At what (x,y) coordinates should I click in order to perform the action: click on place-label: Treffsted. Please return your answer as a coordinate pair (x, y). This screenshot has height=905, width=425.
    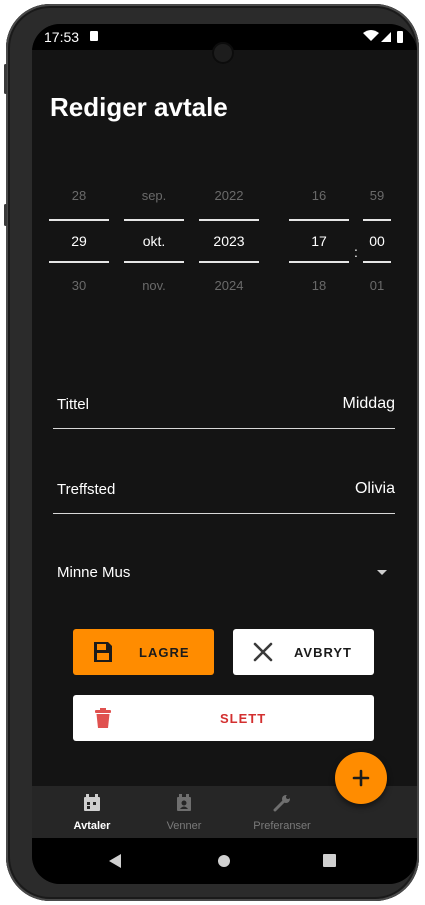
    Looking at the image, I should click on (86, 489).